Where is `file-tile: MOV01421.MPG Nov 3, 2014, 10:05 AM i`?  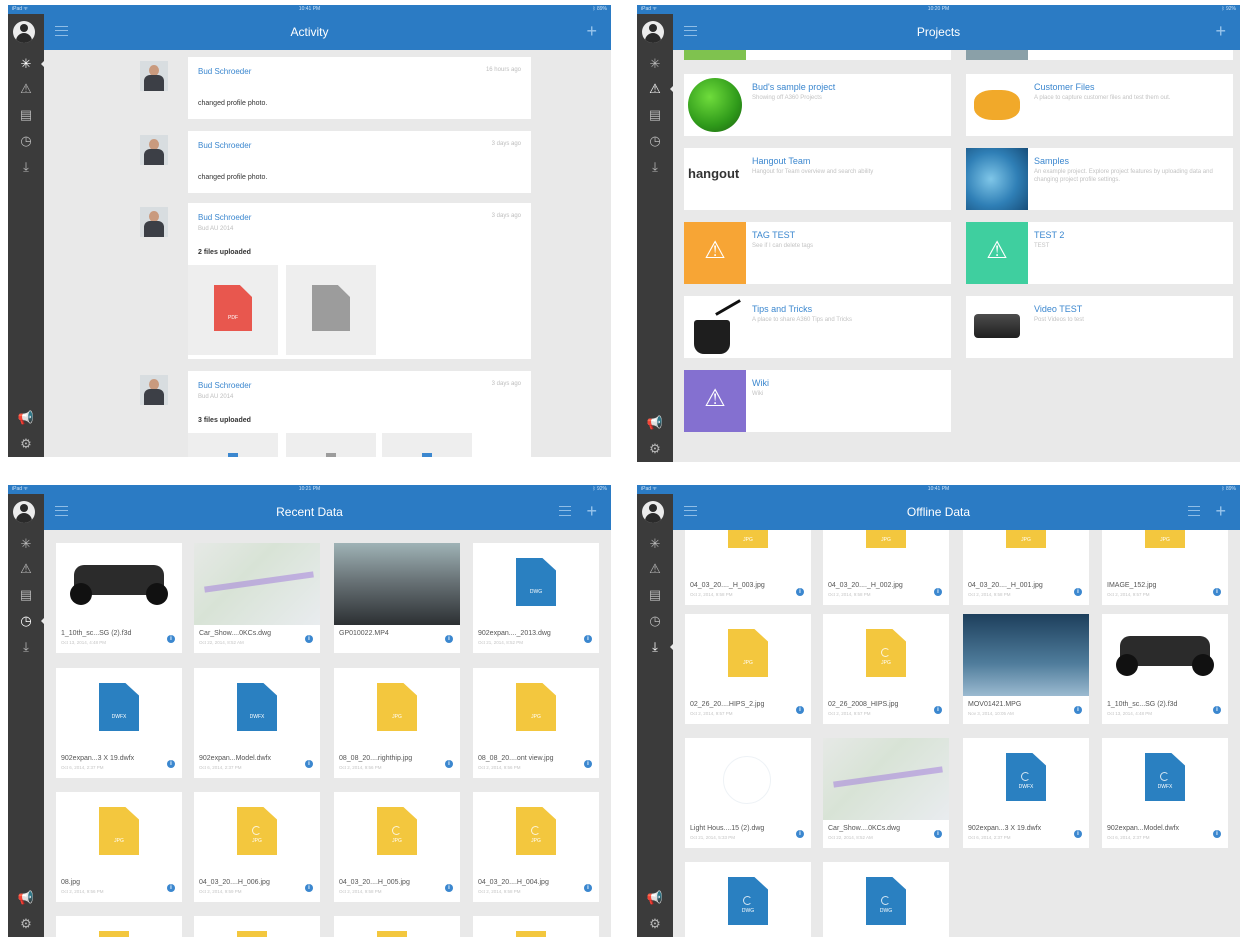
file-tile: MOV01421.MPG Nov 3, 2014, 10:05 AM i is located at coordinates (1026, 669).